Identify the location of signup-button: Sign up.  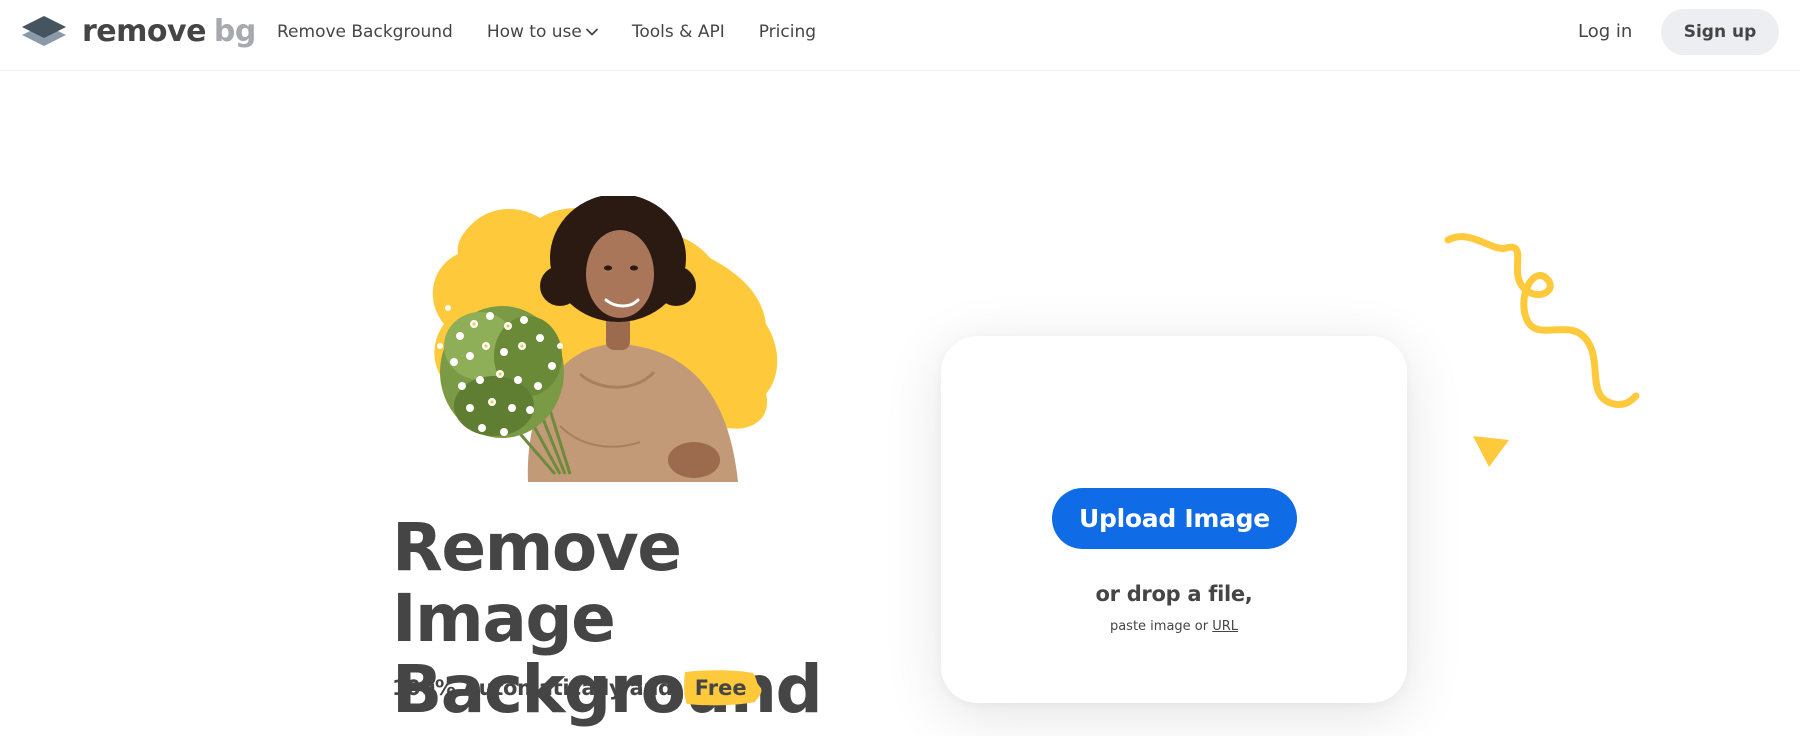
(1720, 32).